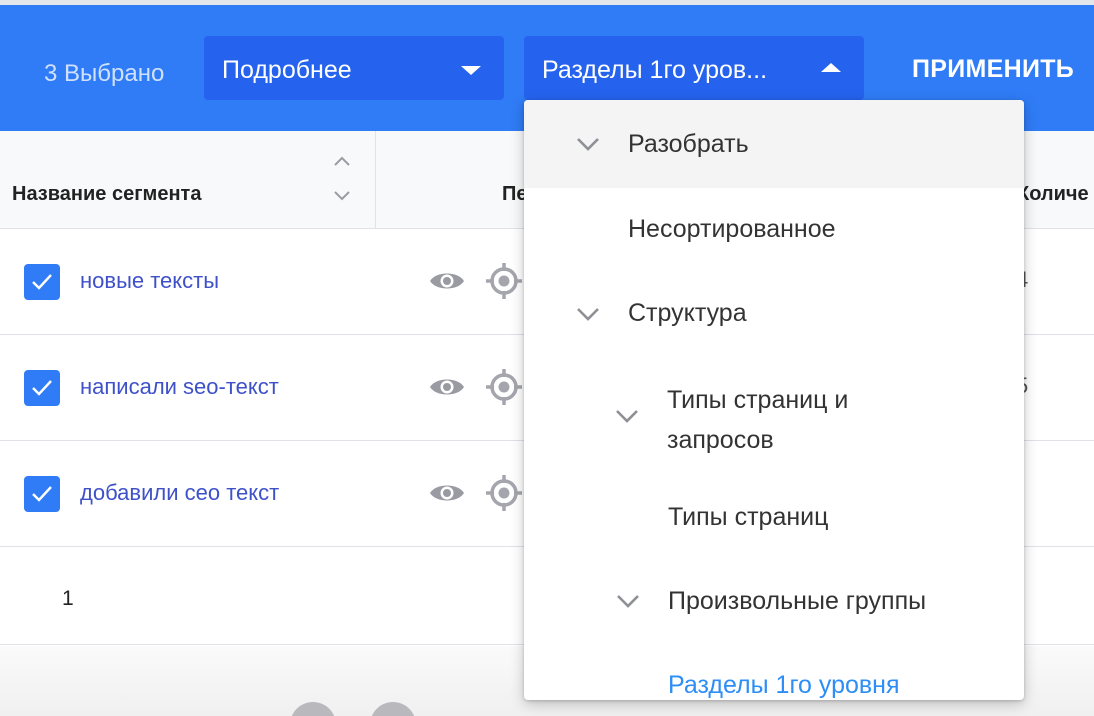 Image resolution: width=1094 pixels, height=716 pixels. What do you see at coordinates (831, 67) in the screenshot?
I see `caret-up-icon` at bounding box center [831, 67].